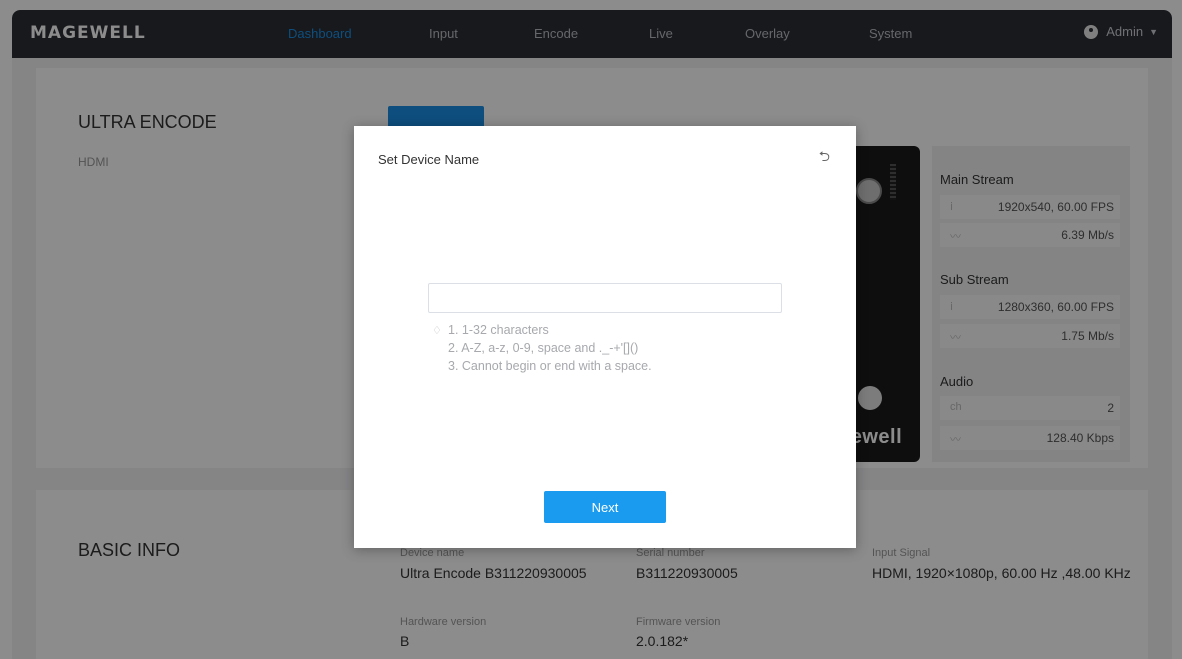  I want to click on lightbulb-icon: ♢, so click(437, 331).